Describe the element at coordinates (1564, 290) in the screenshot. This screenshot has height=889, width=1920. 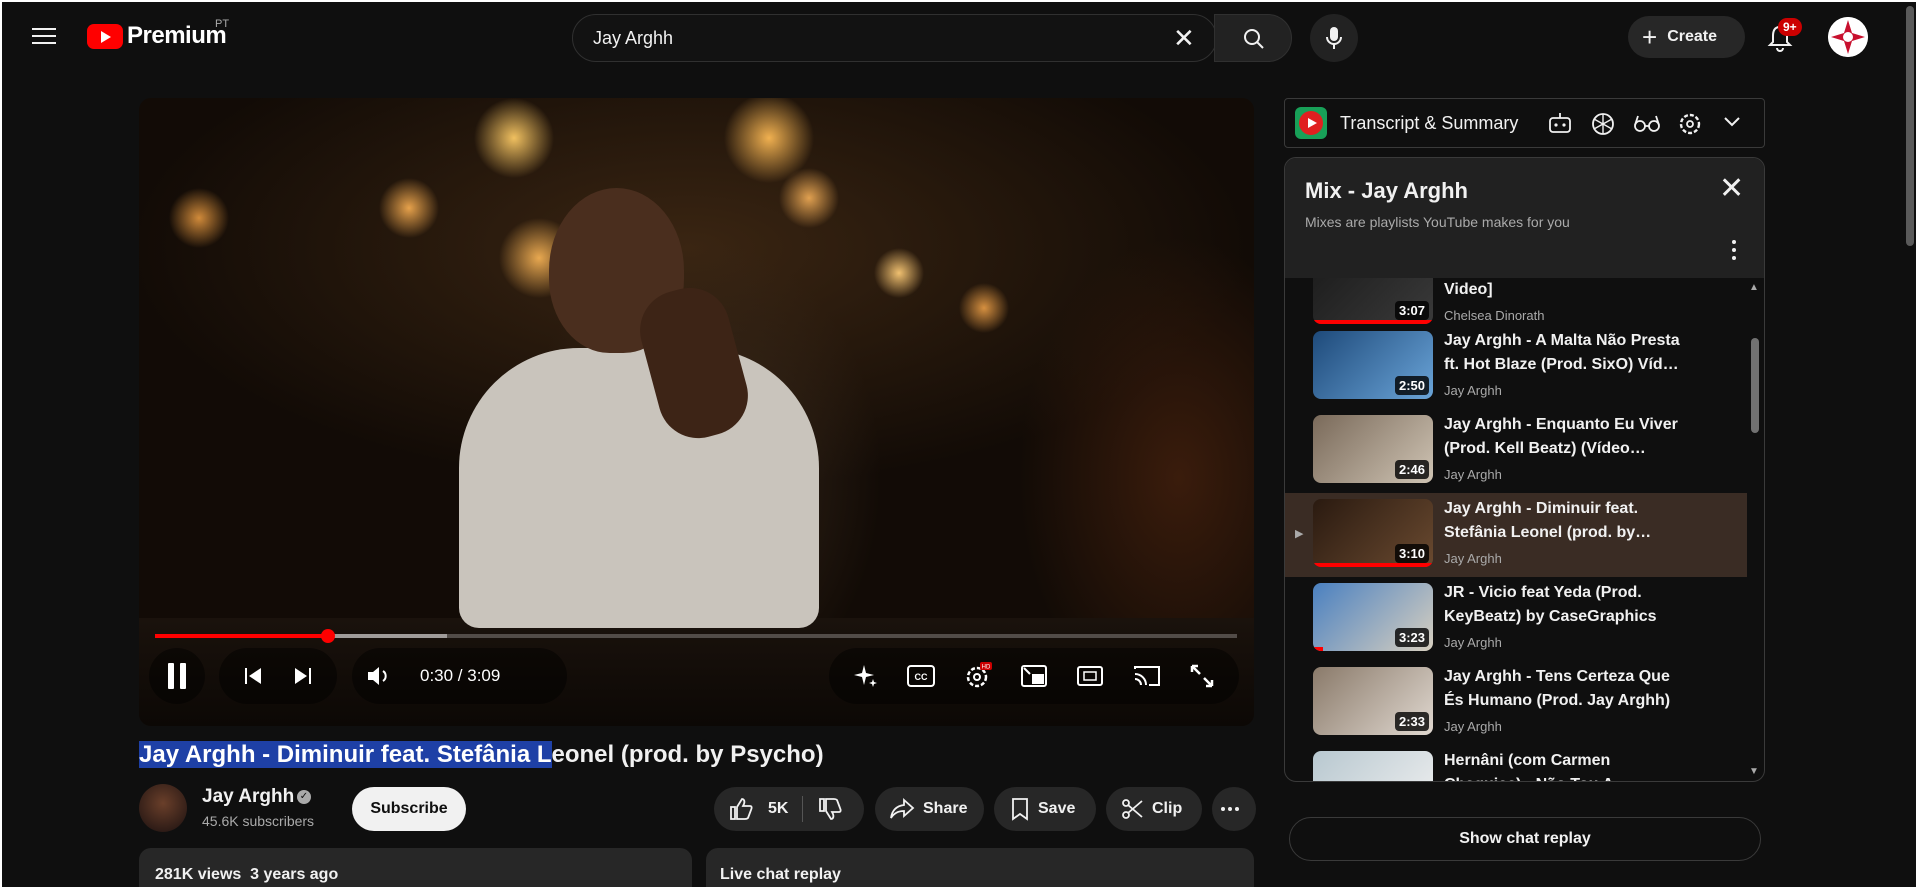
I see `mix-item-title: (@AndersonMario) [Lyric Video]` at that location.